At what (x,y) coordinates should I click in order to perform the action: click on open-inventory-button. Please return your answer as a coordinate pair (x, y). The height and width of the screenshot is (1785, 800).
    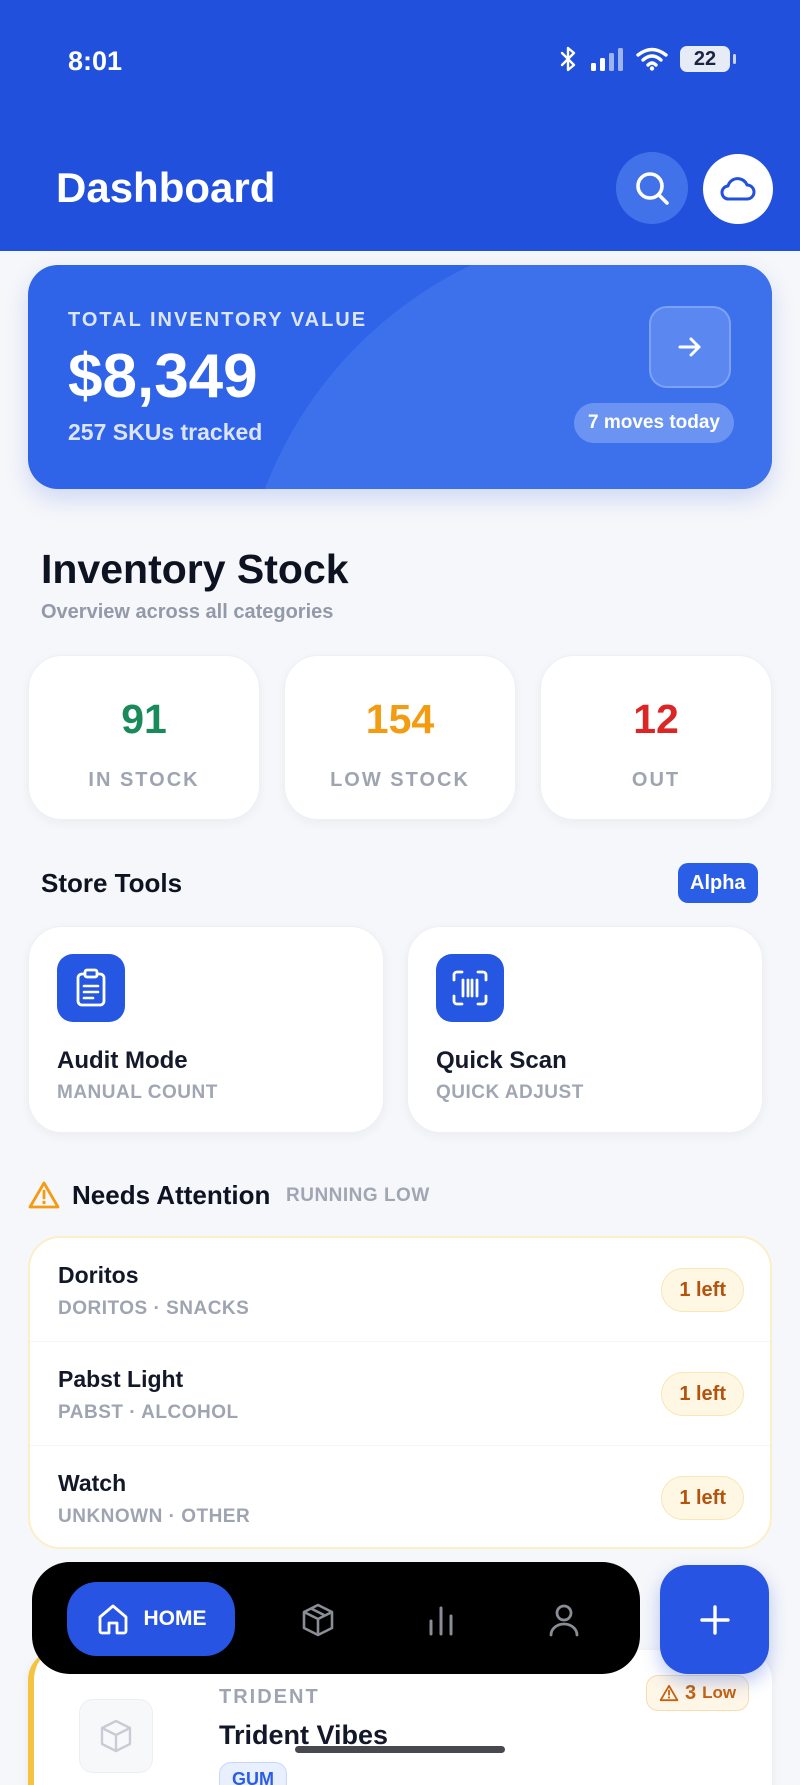
    Looking at the image, I should click on (690, 347).